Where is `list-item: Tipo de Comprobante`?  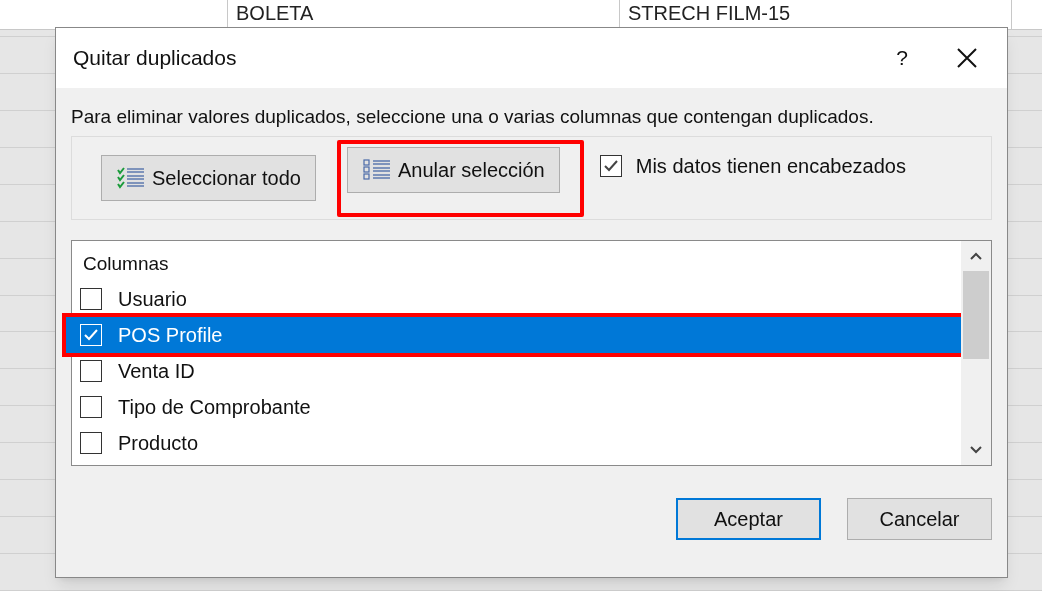 list-item: Tipo de Comprobante is located at coordinates (516, 407).